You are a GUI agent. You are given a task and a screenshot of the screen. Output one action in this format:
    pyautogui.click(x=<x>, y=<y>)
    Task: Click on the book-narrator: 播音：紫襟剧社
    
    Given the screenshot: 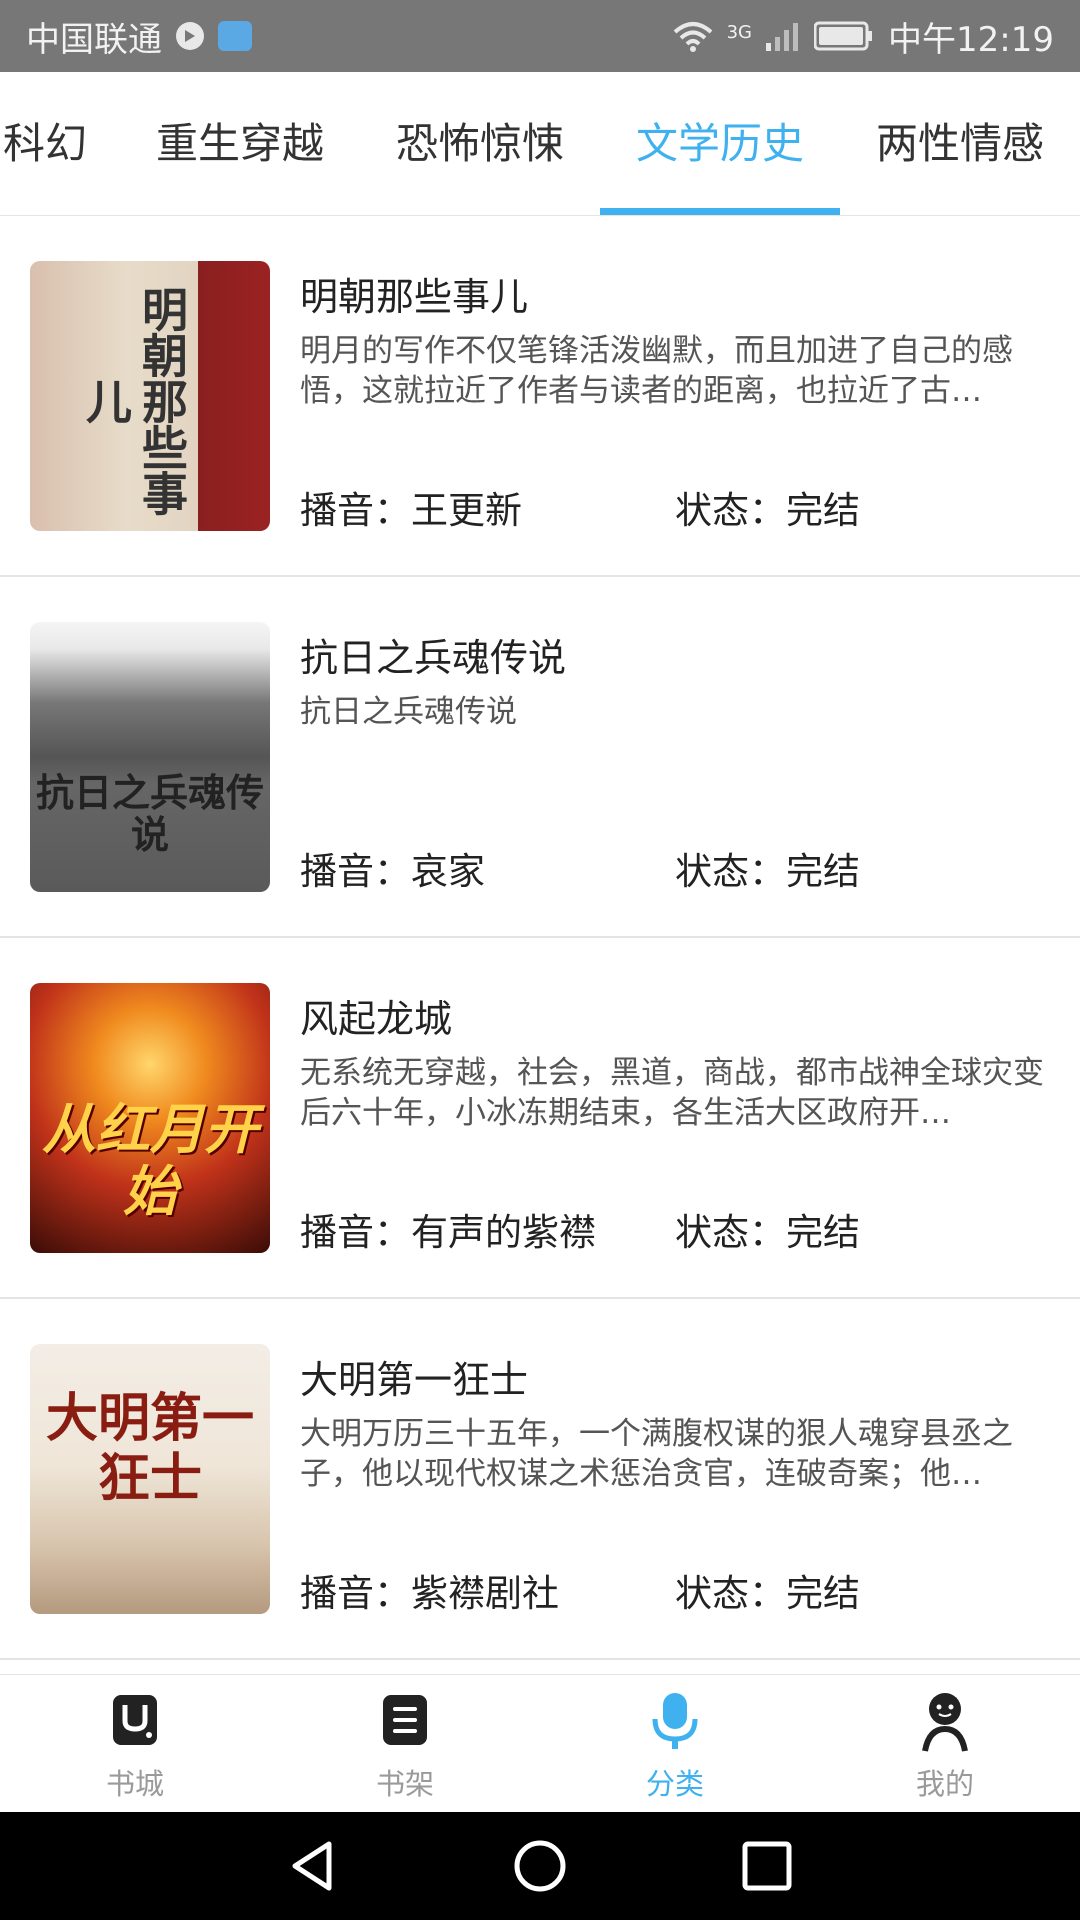 What is the action you would take?
    pyautogui.click(x=429, y=1590)
    